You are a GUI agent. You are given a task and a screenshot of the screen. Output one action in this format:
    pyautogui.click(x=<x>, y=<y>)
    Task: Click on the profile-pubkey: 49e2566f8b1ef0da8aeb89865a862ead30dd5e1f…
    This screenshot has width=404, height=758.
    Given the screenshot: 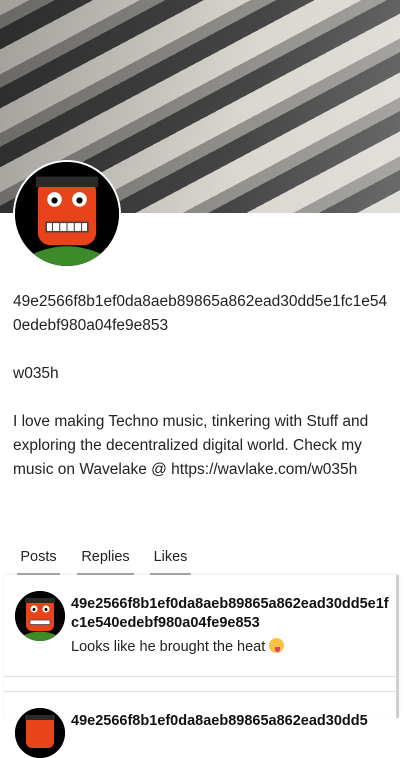 What is the action you would take?
    pyautogui.click(x=200, y=313)
    